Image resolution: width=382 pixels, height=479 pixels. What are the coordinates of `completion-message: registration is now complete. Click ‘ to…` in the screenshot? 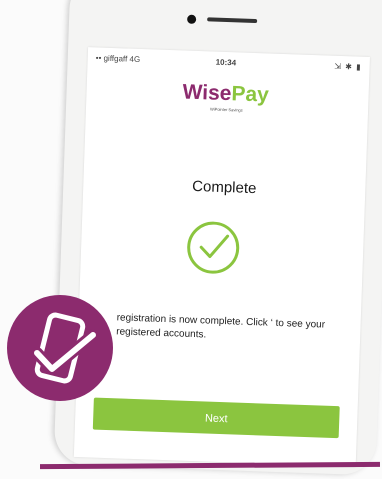 It's located at (221, 326).